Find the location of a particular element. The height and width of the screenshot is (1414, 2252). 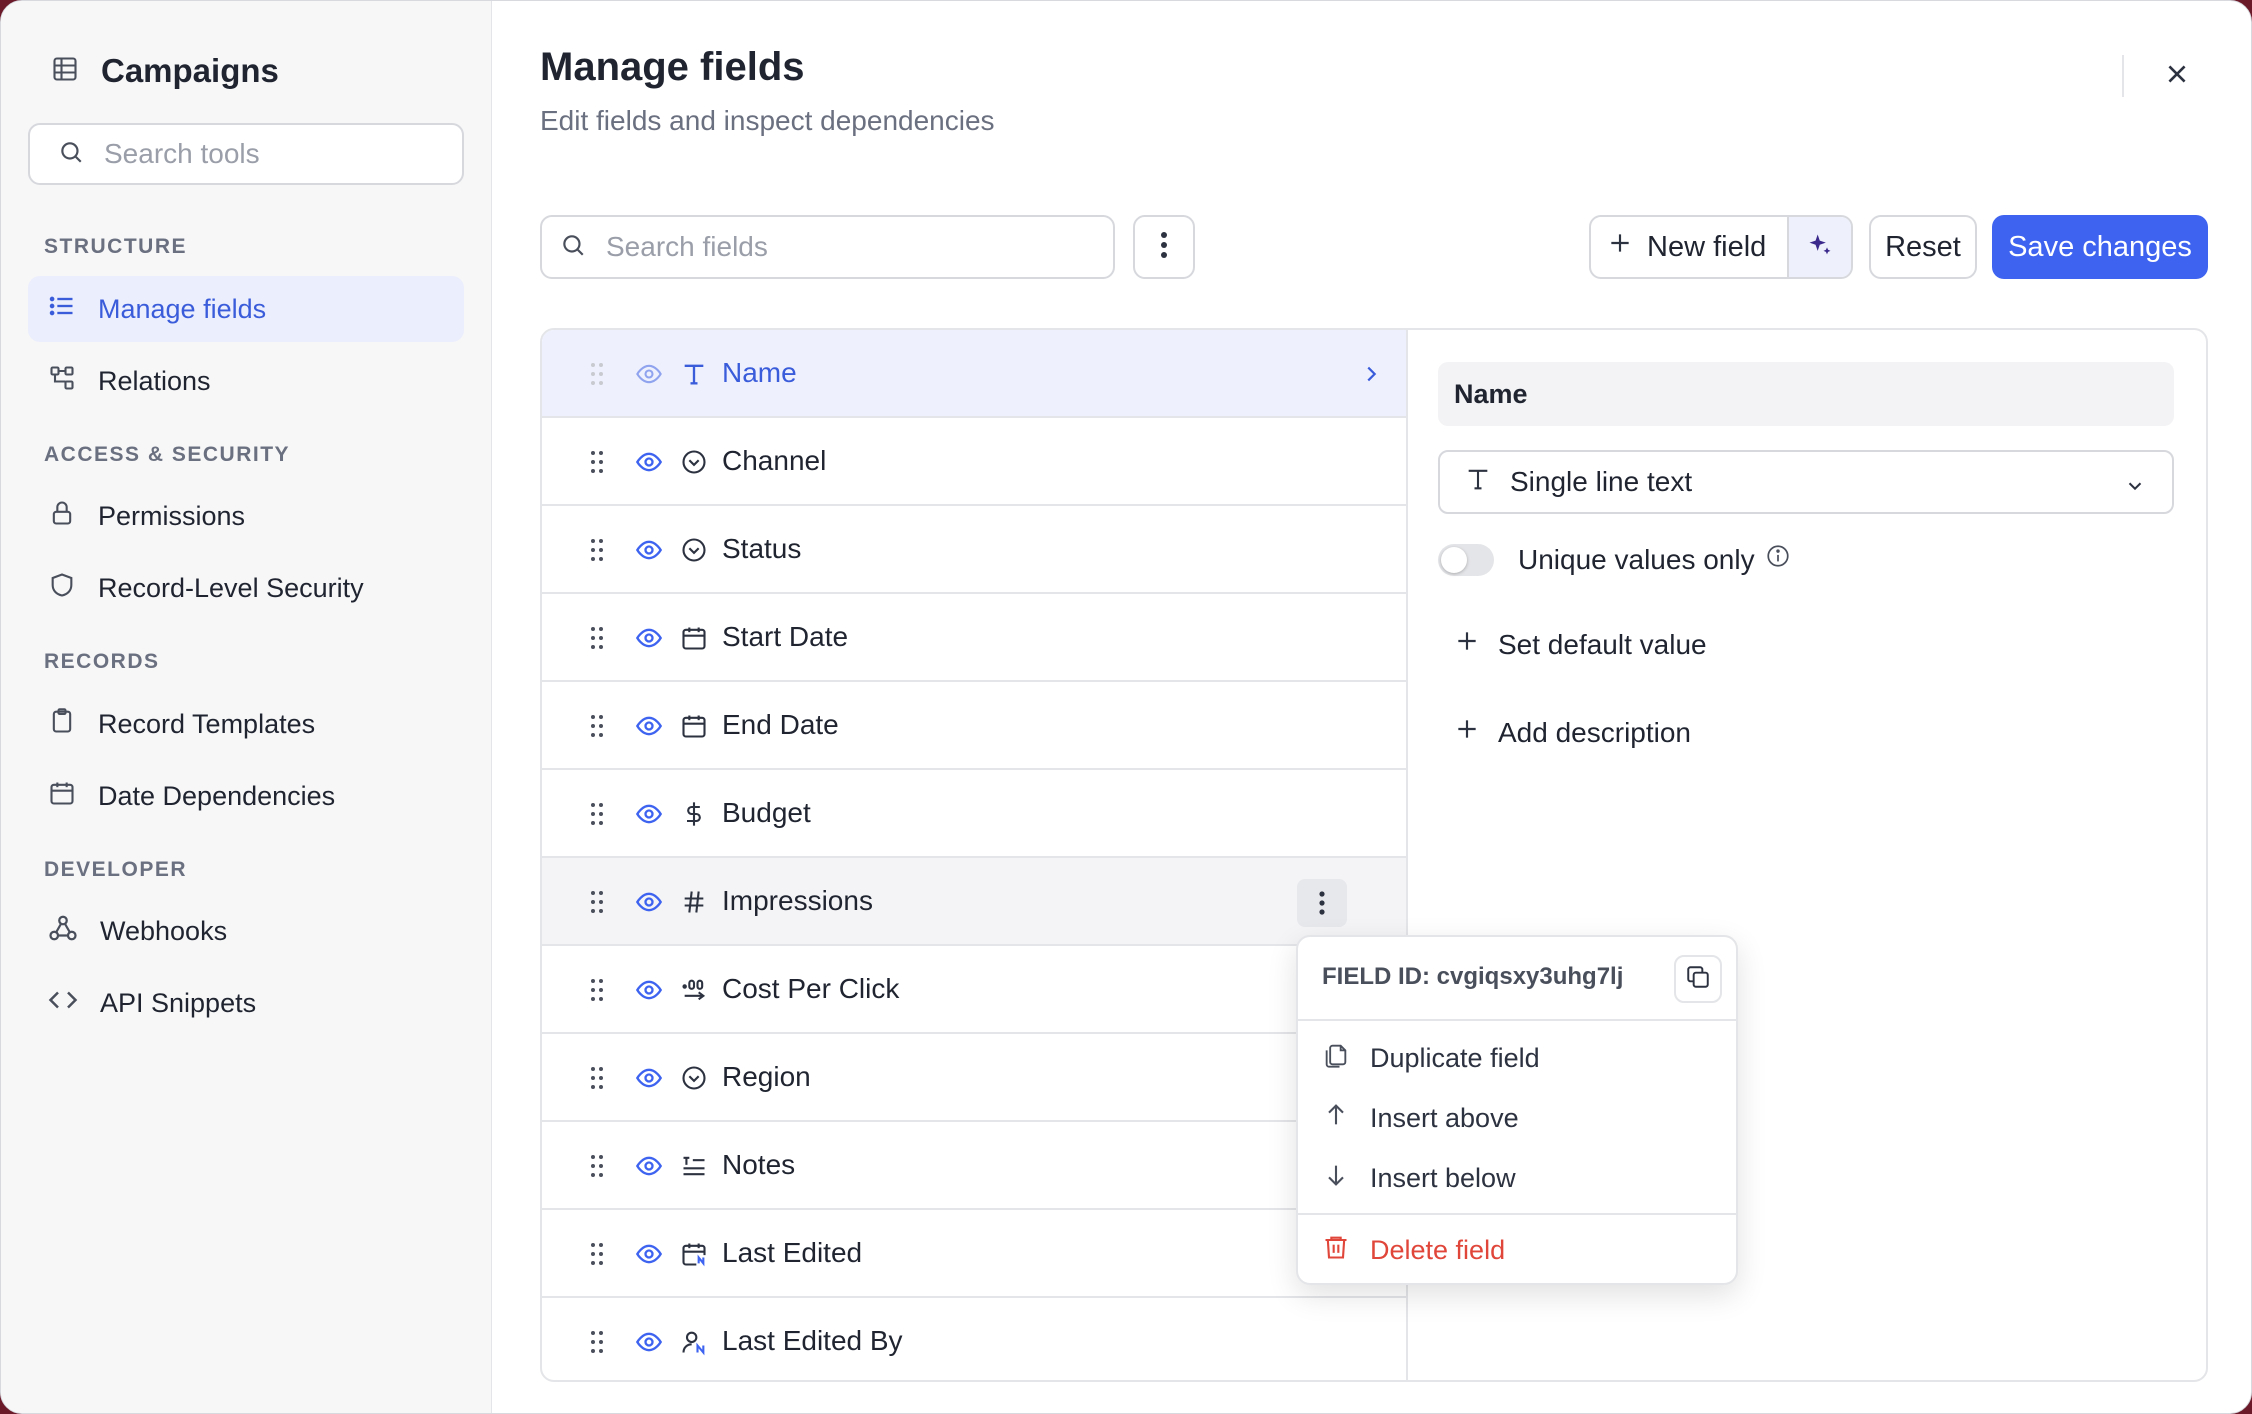

unique-values-label: Unique values only is located at coordinates (1636, 559).